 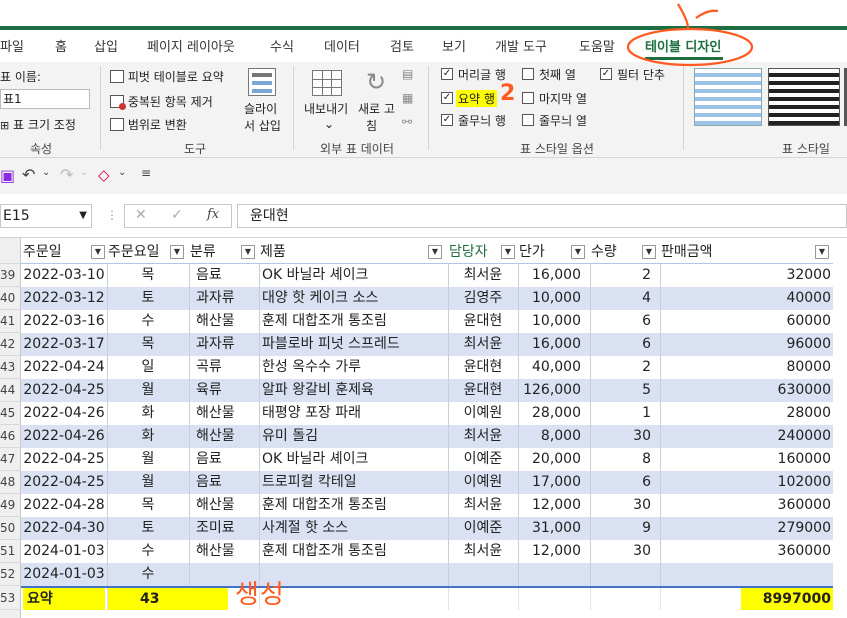 I want to click on table-cell-day: 토, so click(x=148, y=528).